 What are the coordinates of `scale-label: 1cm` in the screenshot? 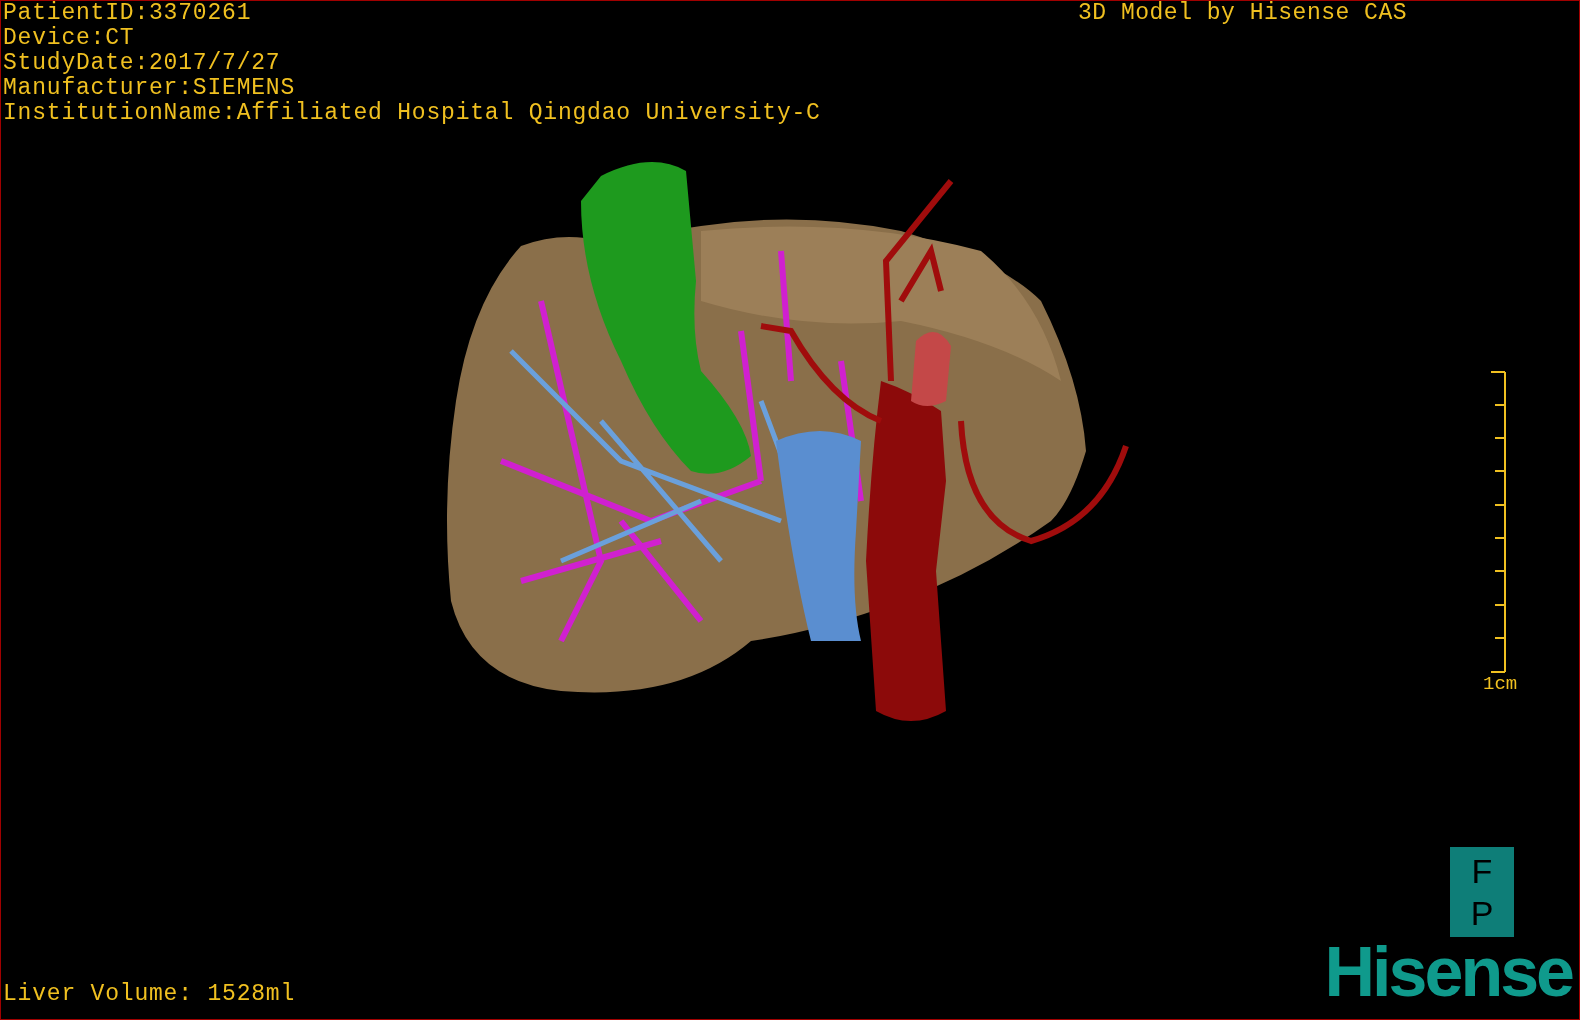 It's located at (1500, 684).